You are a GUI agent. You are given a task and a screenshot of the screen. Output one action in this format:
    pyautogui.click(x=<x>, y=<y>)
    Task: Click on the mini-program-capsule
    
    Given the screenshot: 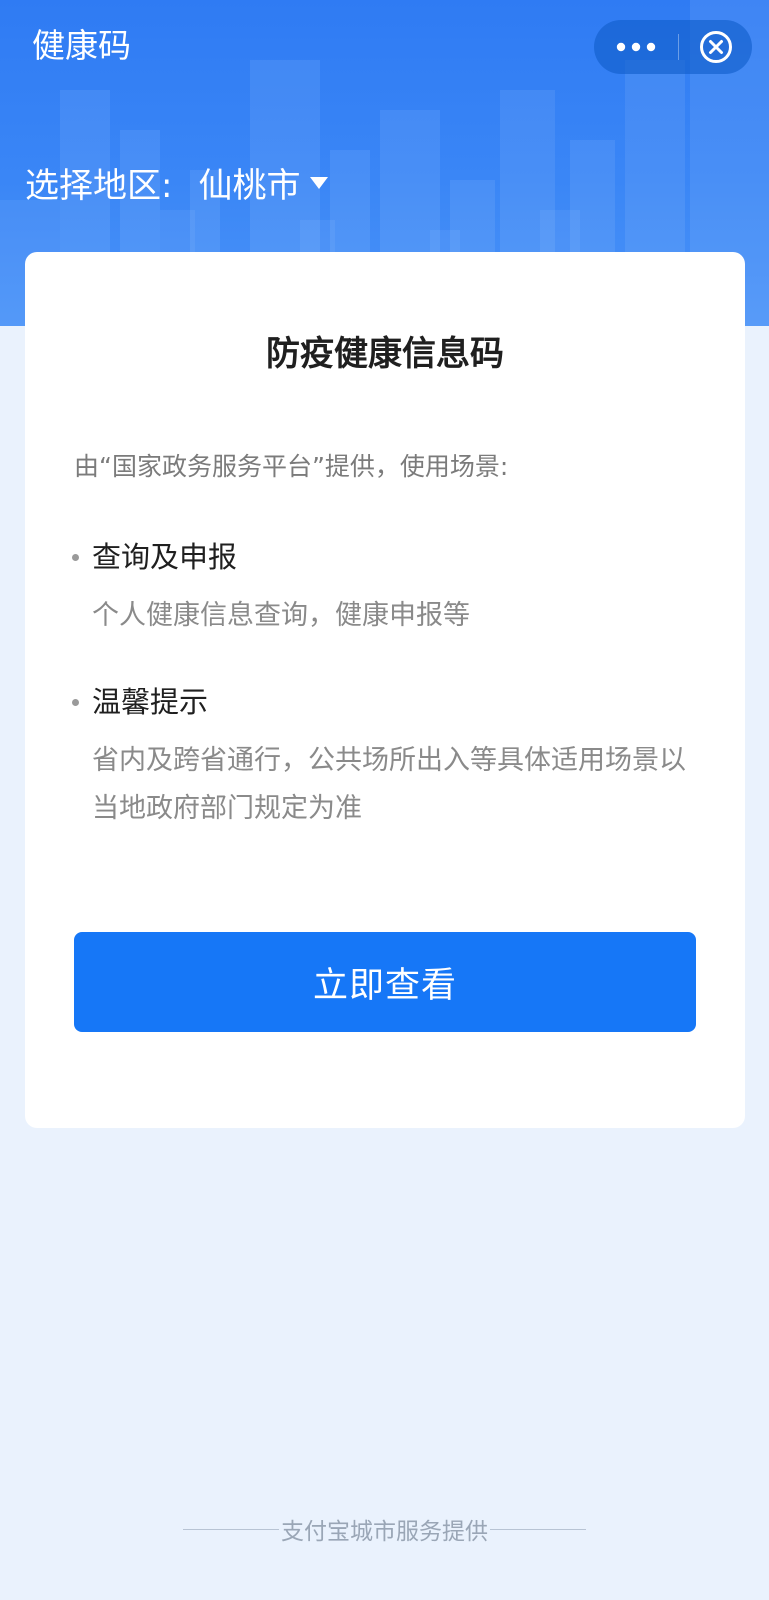 What is the action you would take?
    pyautogui.click(x=673, y=47)
    